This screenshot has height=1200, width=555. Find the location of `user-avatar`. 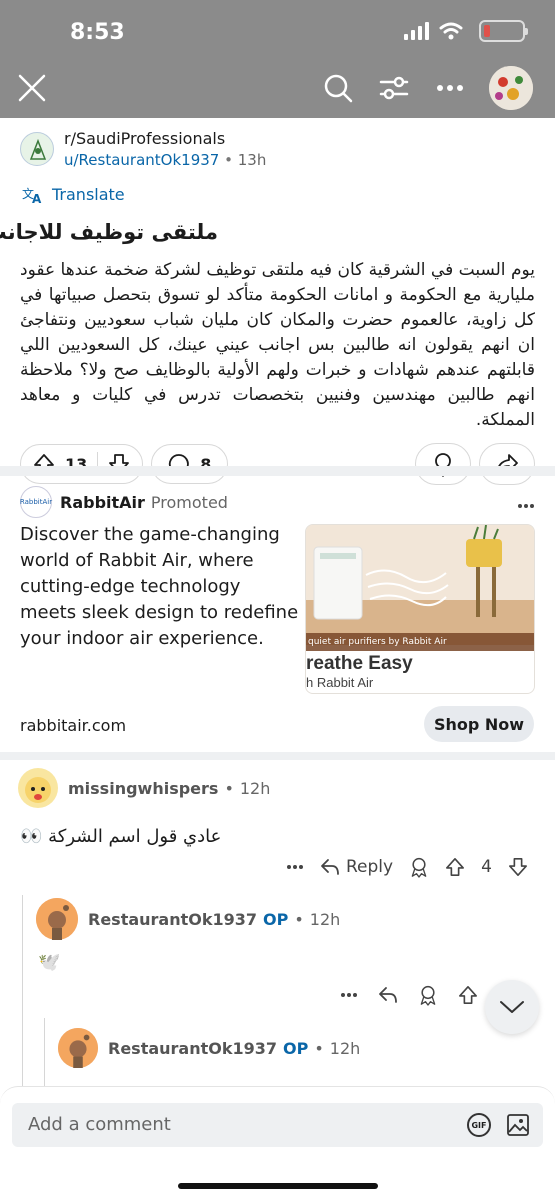

user-avatar is located at coordinates (511, 88).